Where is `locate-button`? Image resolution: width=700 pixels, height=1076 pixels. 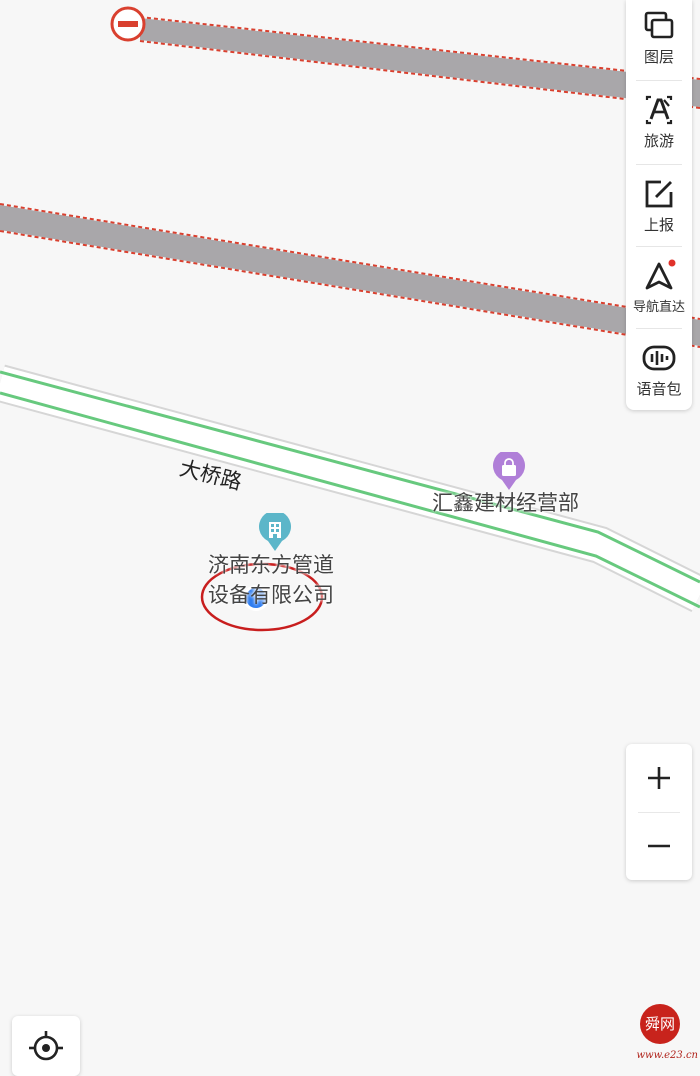
locate-button is located at coordinates (46, 1046).